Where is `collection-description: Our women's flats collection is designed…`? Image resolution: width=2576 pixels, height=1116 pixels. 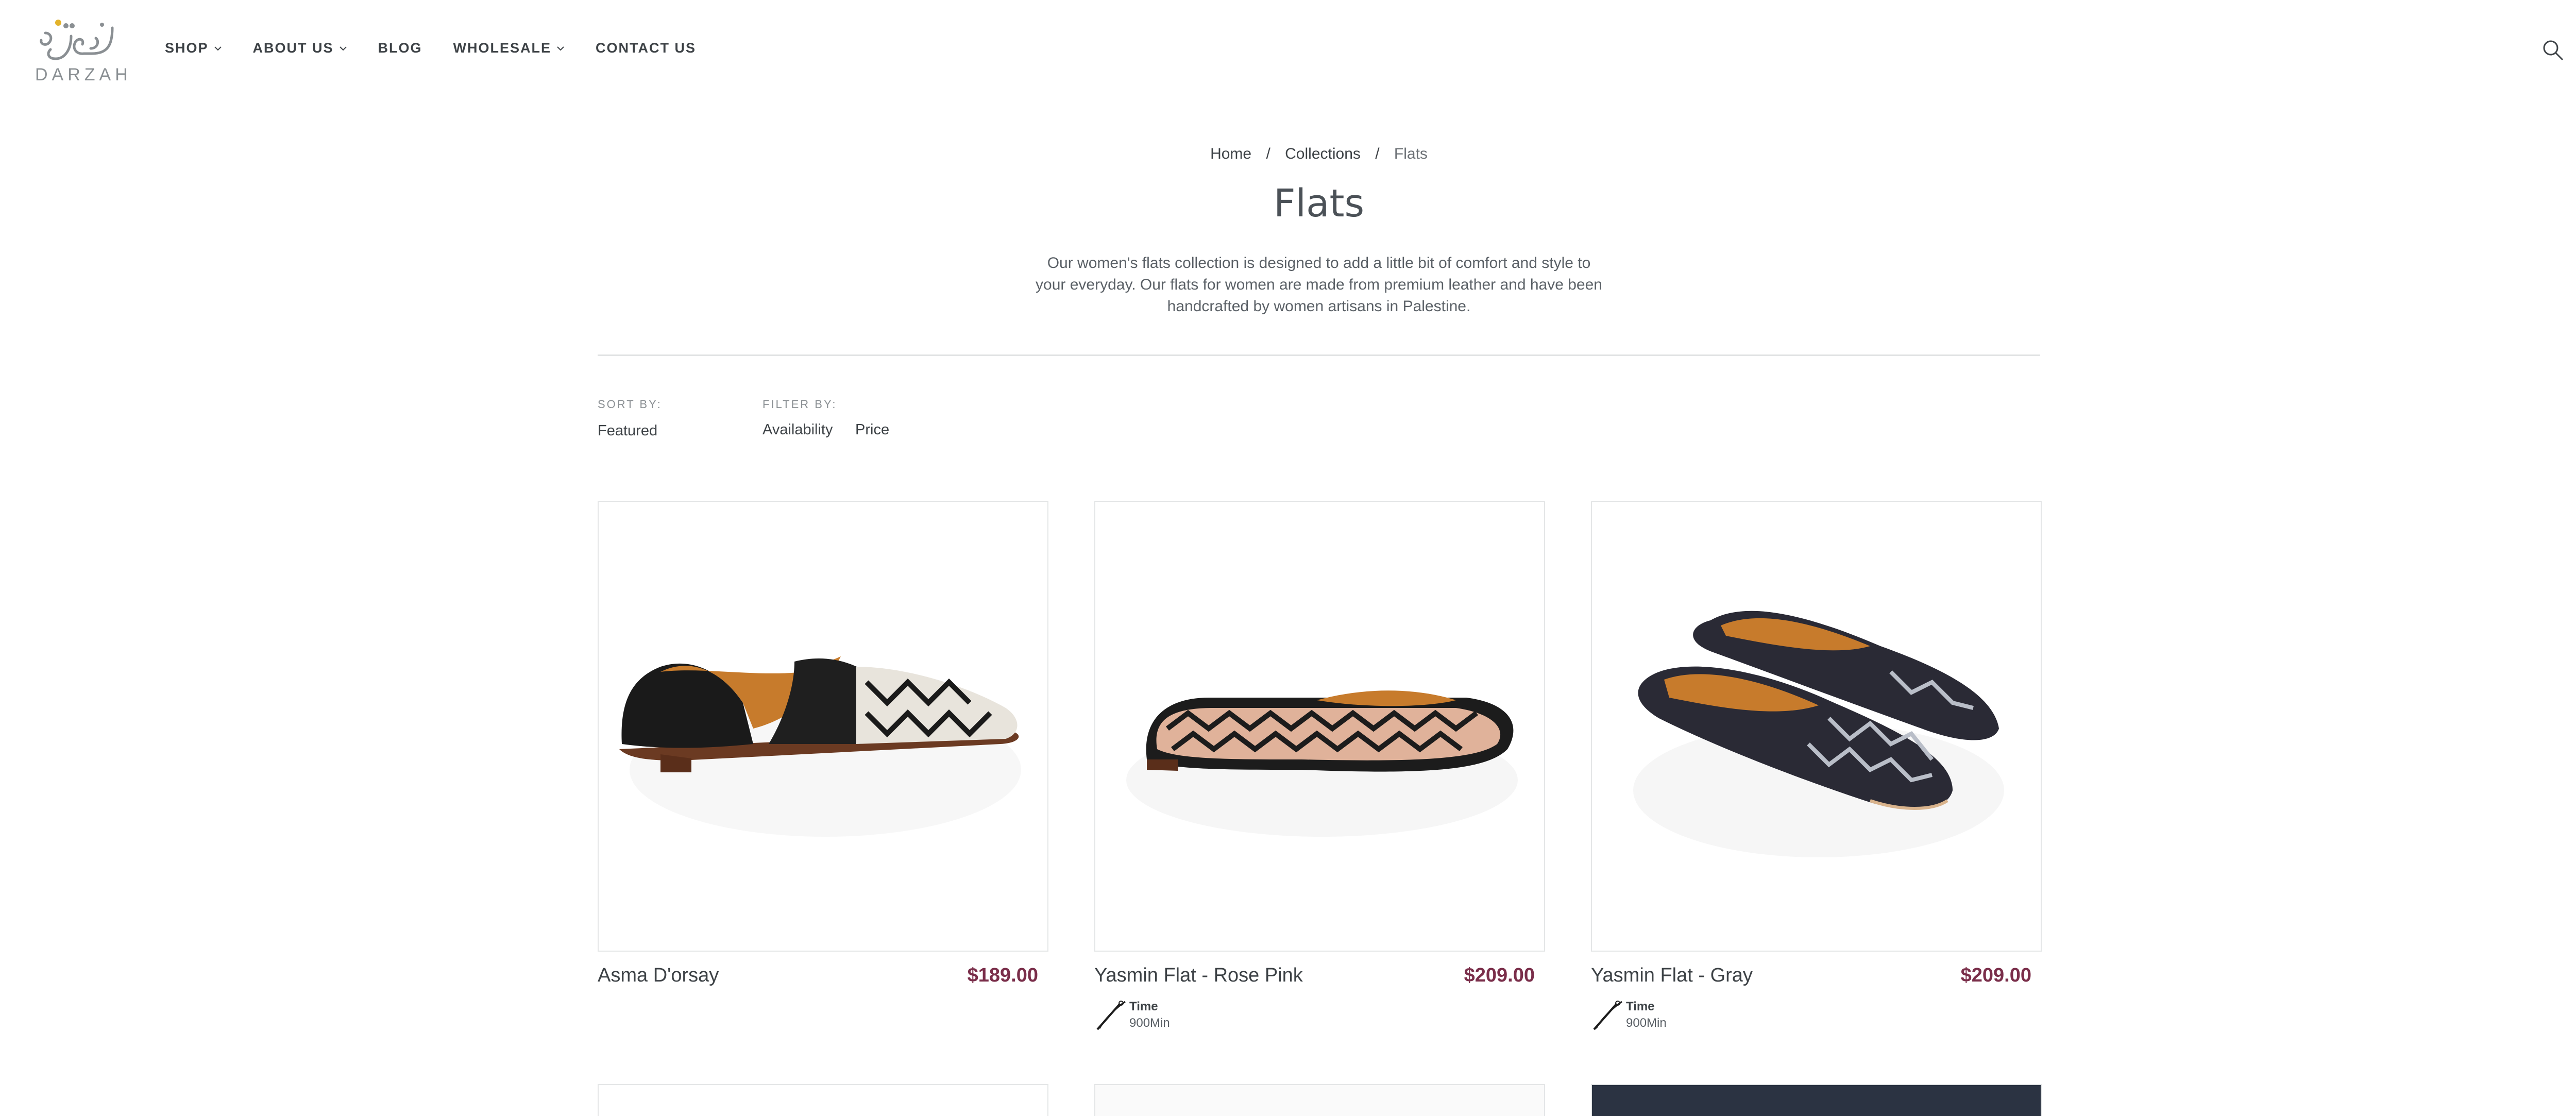 collection-description: Our women's flats collection is designed… is located at coordinates (1319, 285).